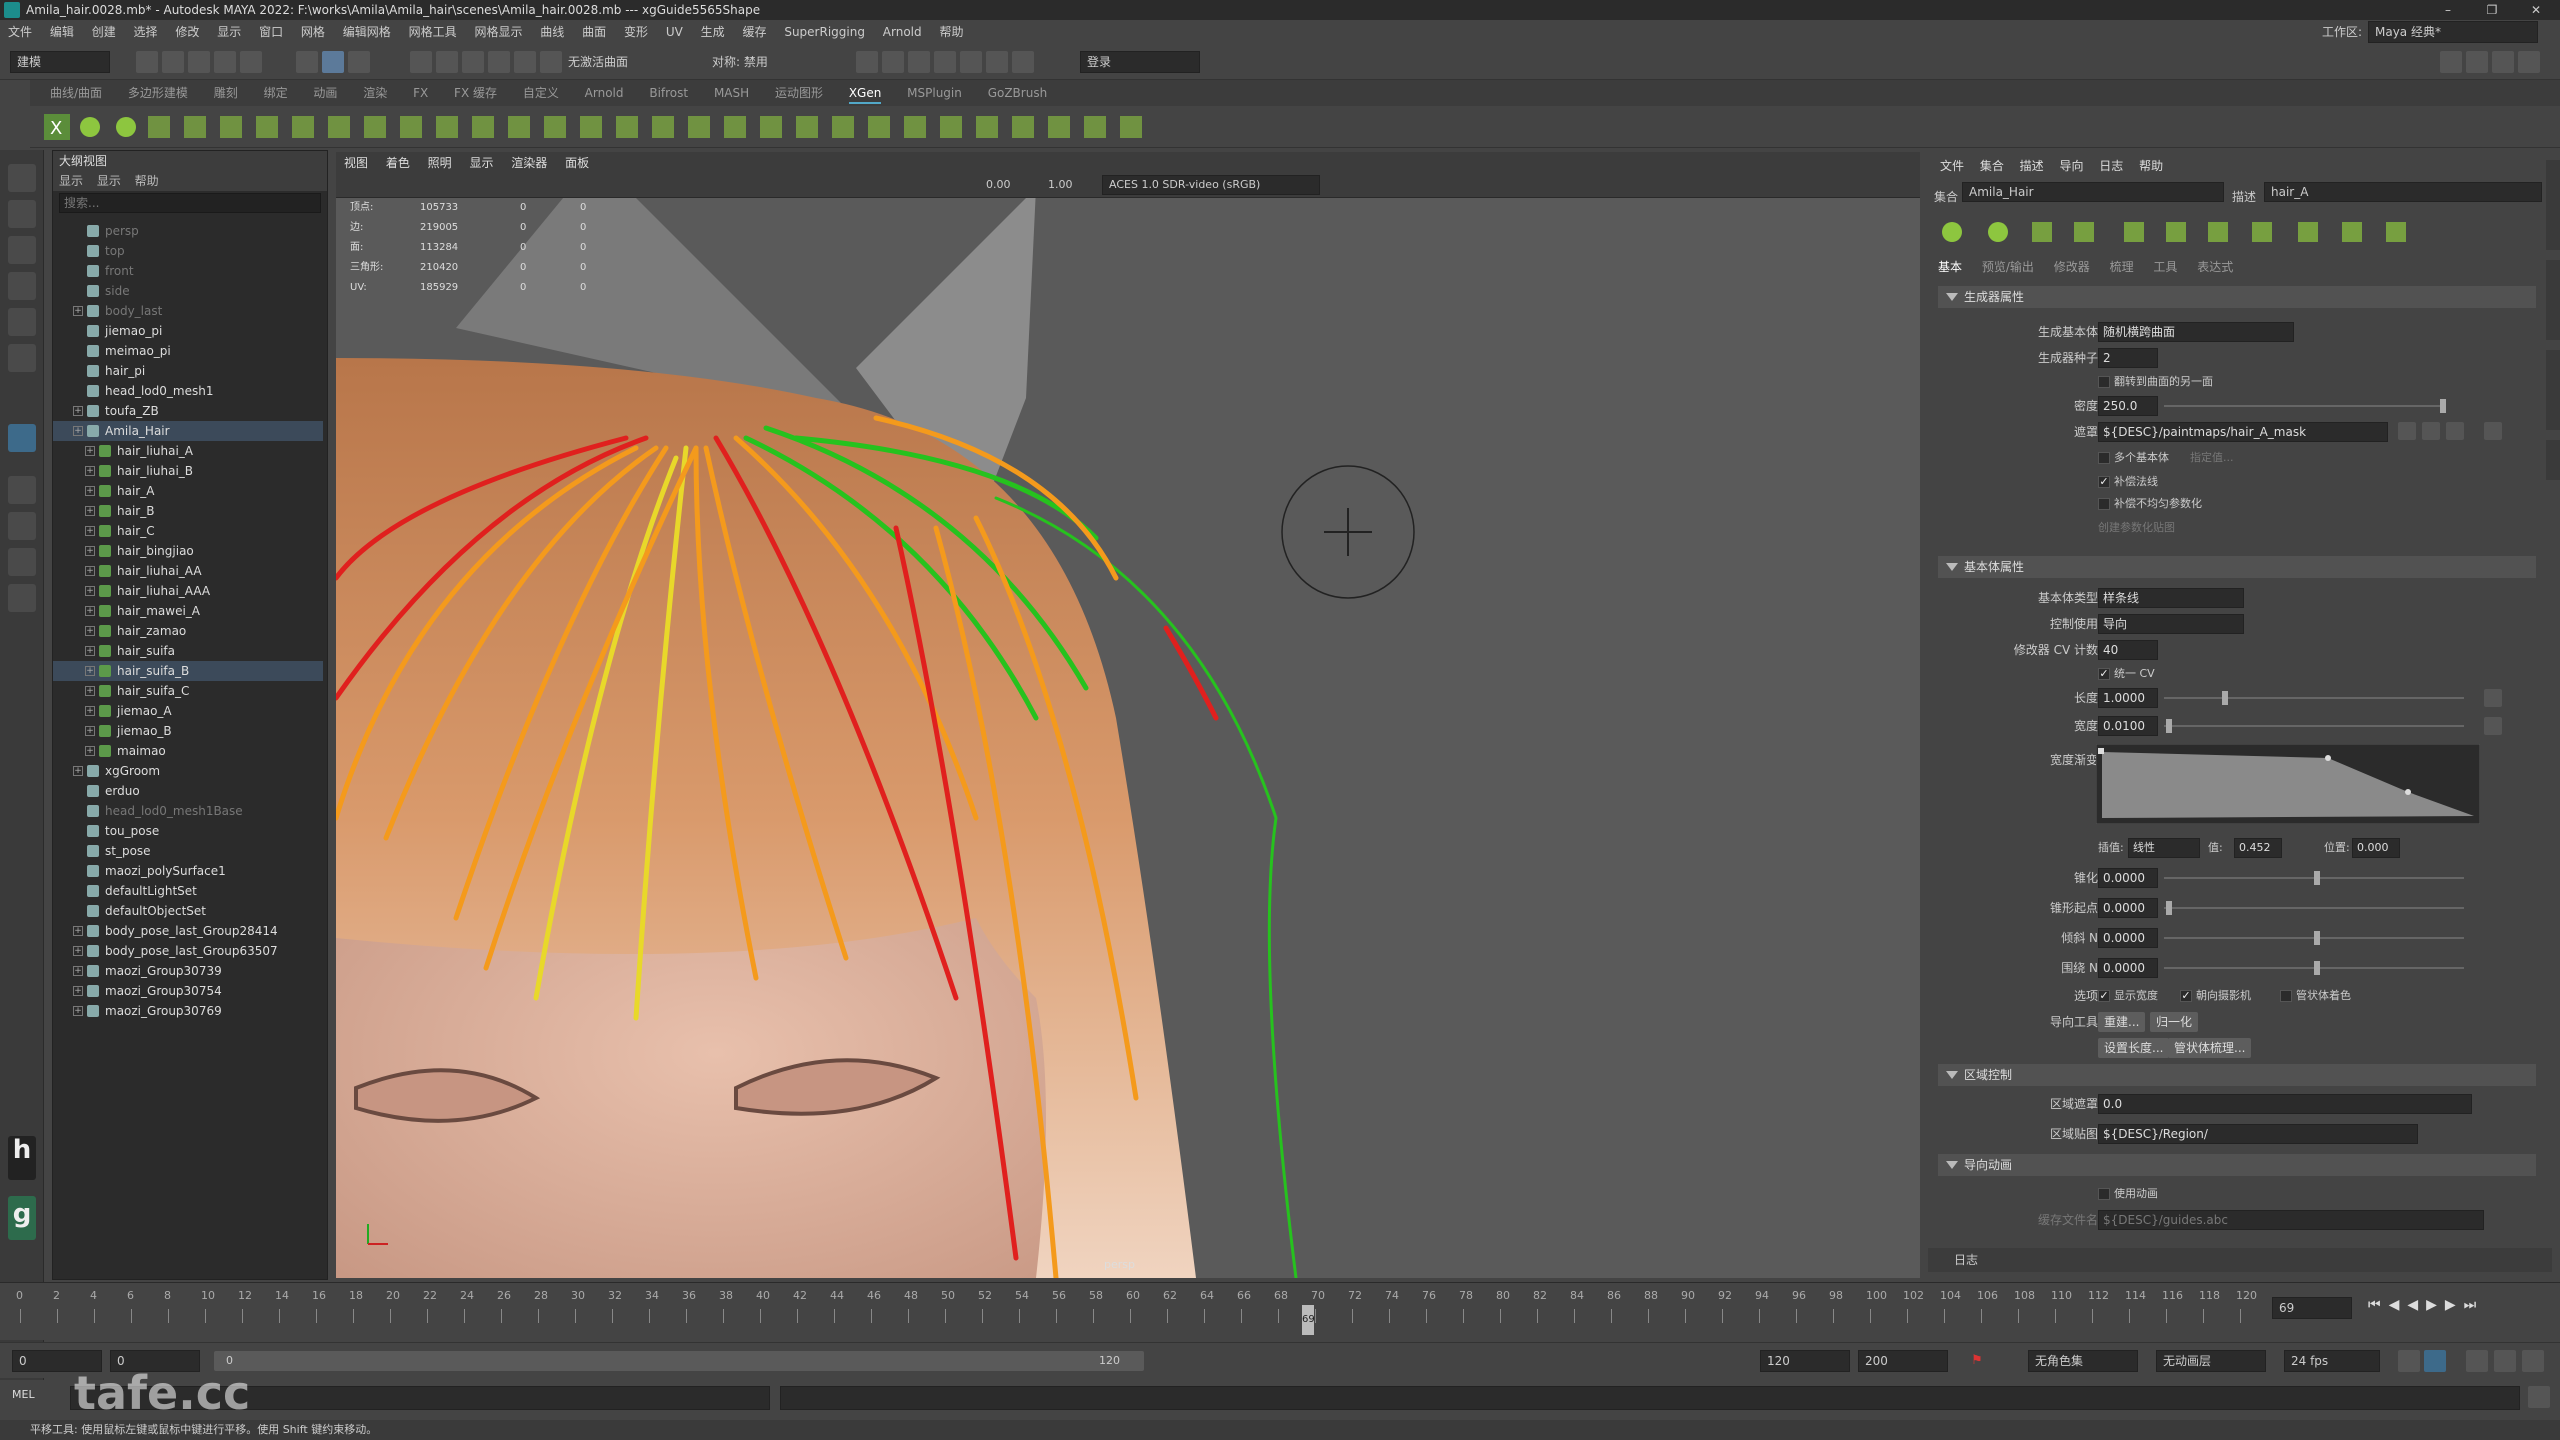 Image resolution: width=2560 pixels, height=1440 pixels. I want to click on density-field: 250.0, so click(2128, 406).